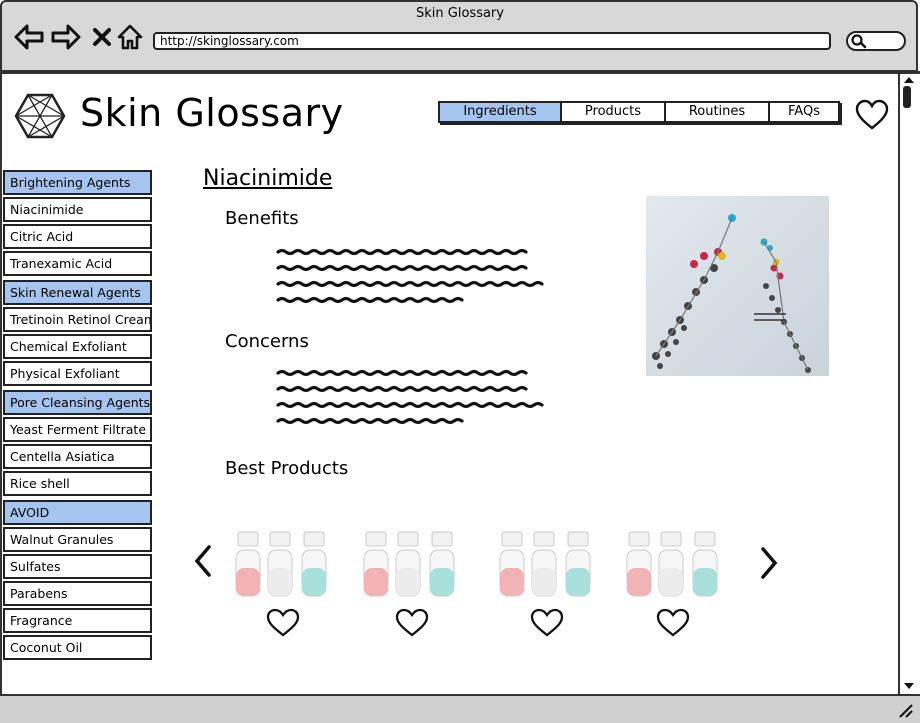 The width and height of the screenshot is (920, 723). What do you see at coordinates (737, 286) in the screenshot?
I see `molecule-image` at bounding box center [737, 286].